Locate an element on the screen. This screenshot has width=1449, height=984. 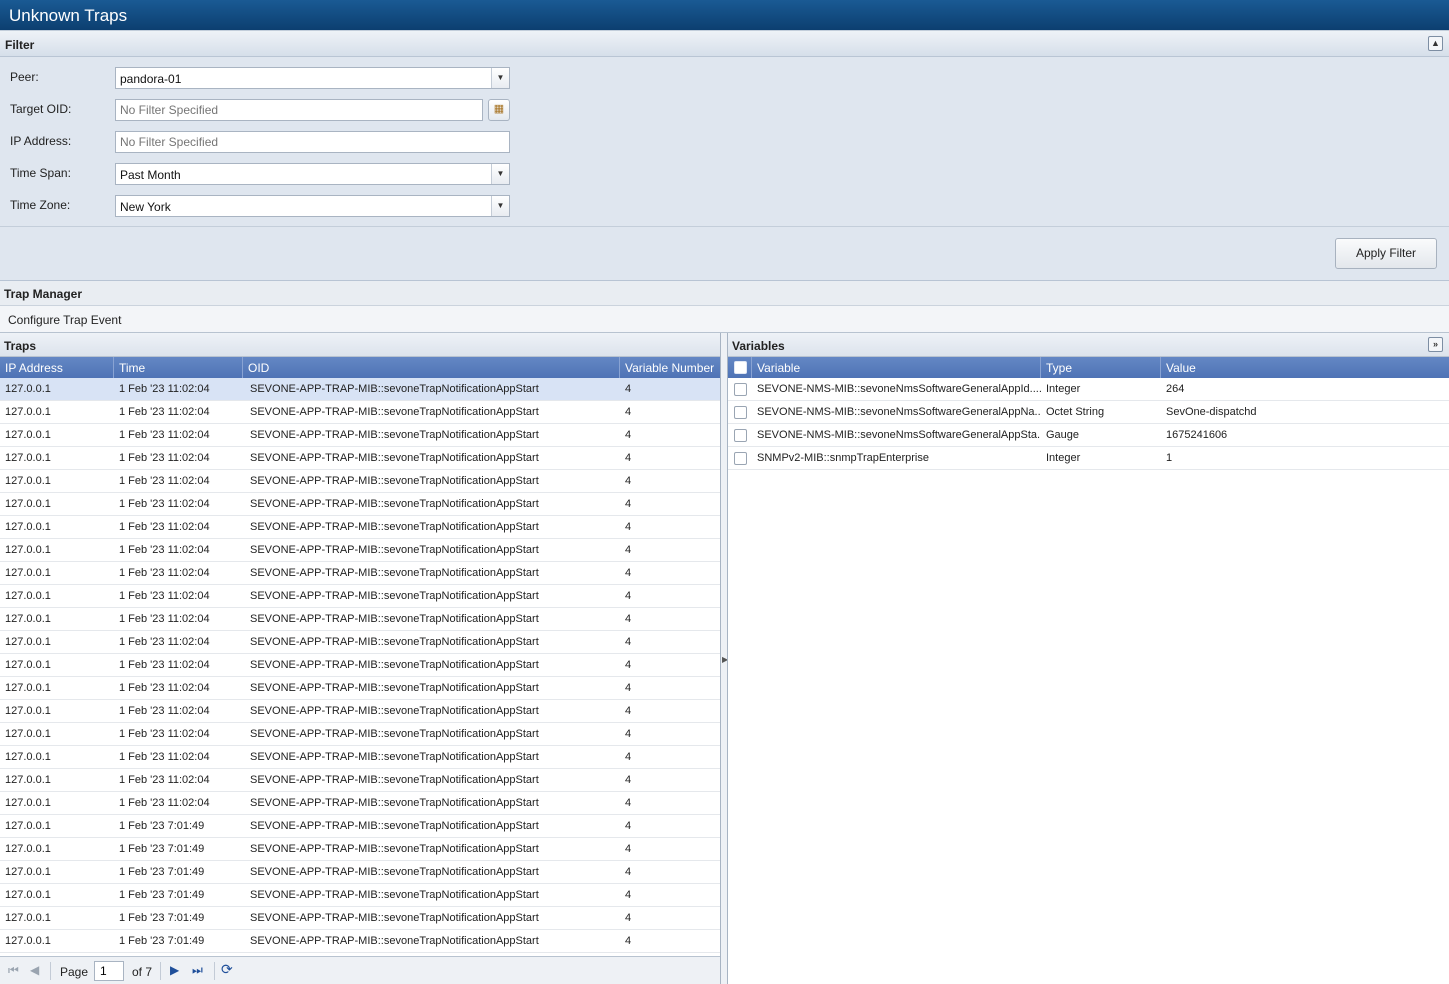
configure-trap-event-button: Configure Trap Event is located at coordinates (64, 320).